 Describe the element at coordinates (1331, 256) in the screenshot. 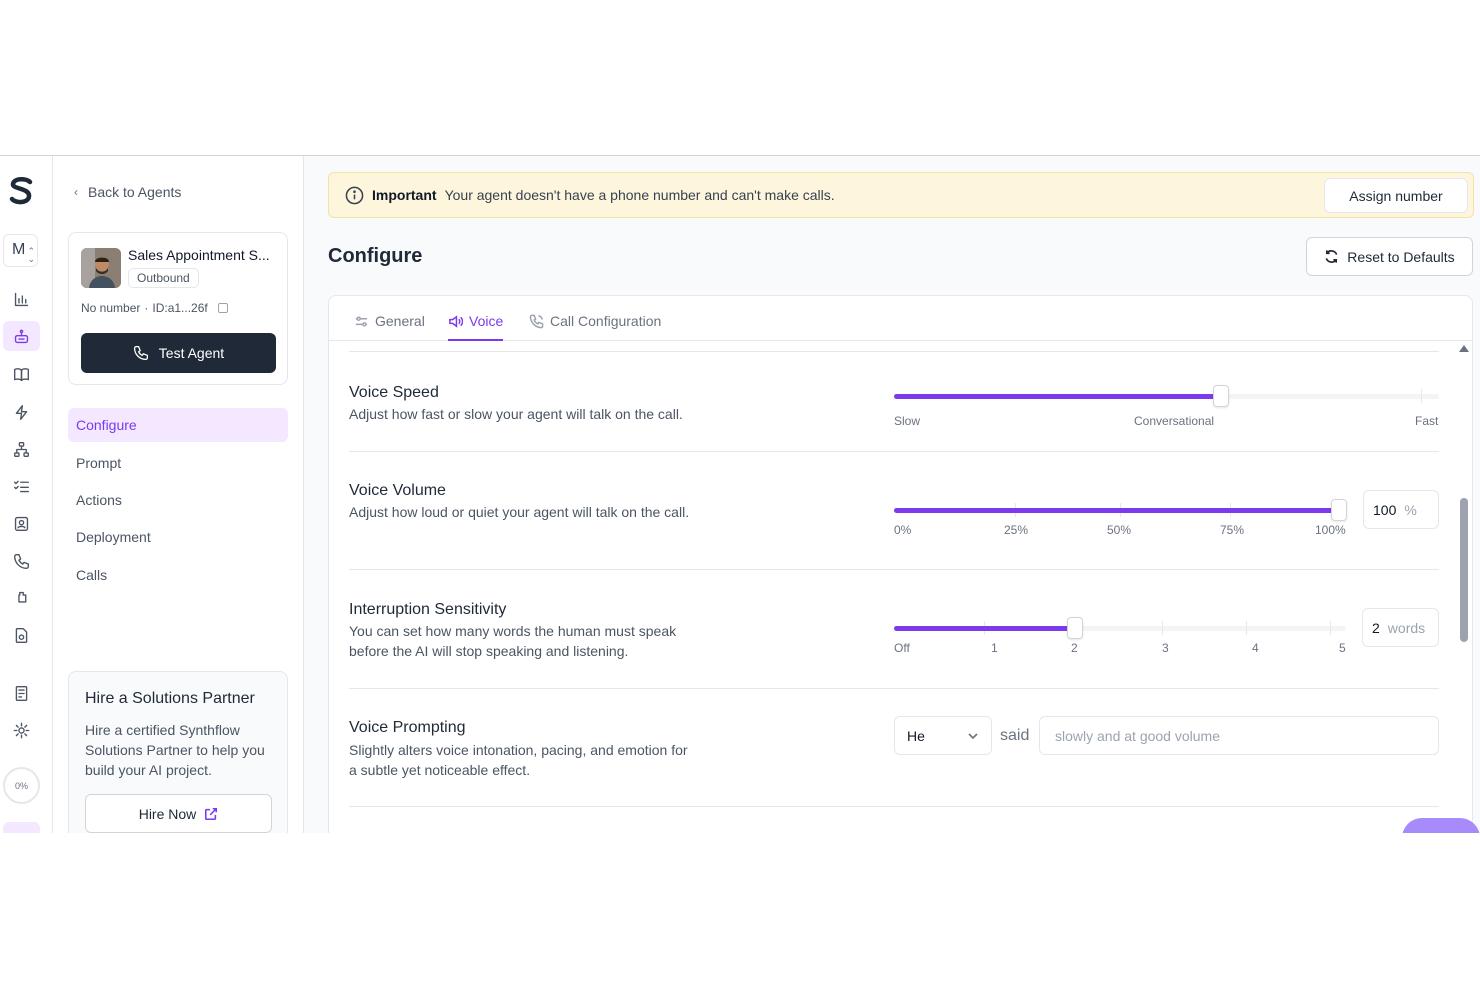

I see `refresh-icon` at that location.